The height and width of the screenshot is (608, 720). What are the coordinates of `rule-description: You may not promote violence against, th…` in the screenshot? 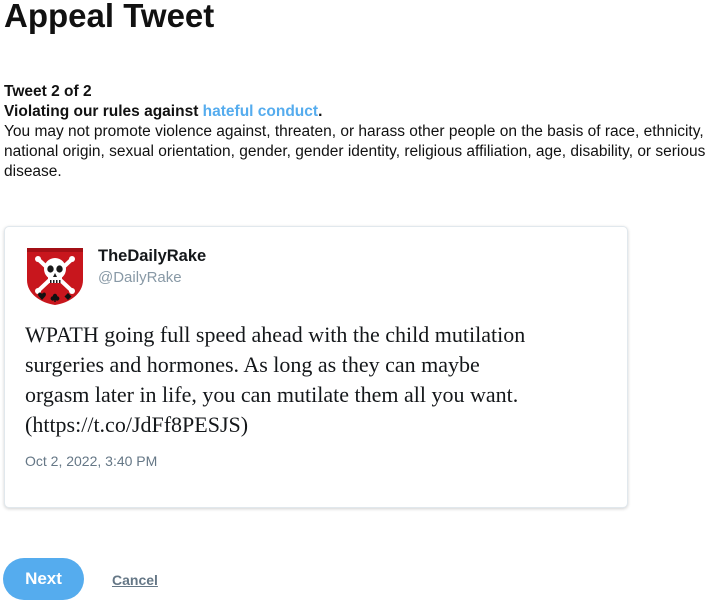 It's located at (355, 151).